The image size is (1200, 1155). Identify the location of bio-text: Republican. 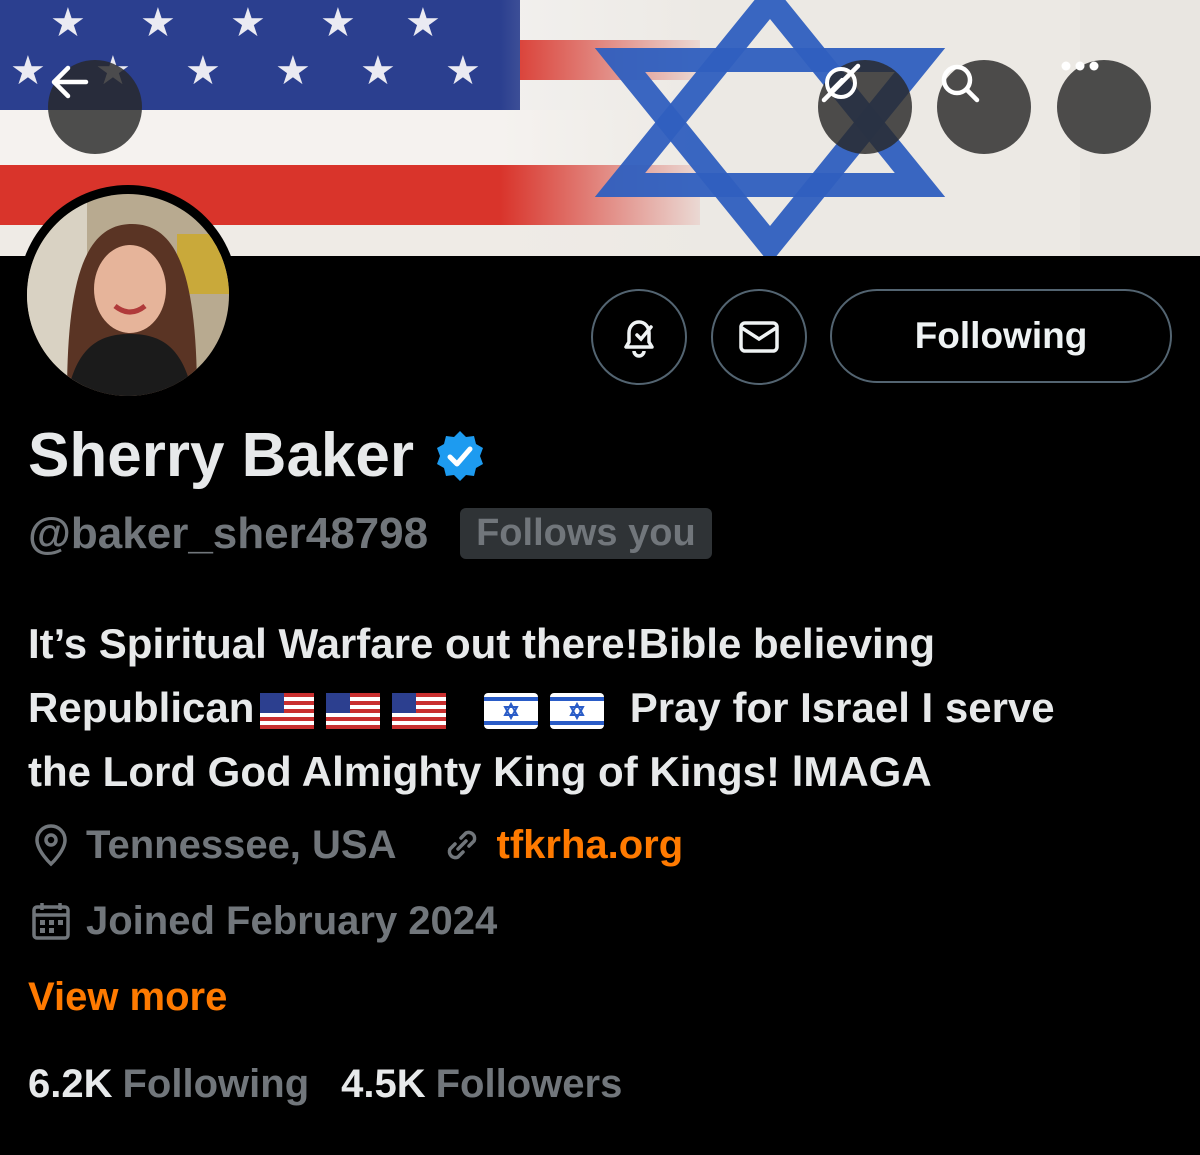
(141, 707).